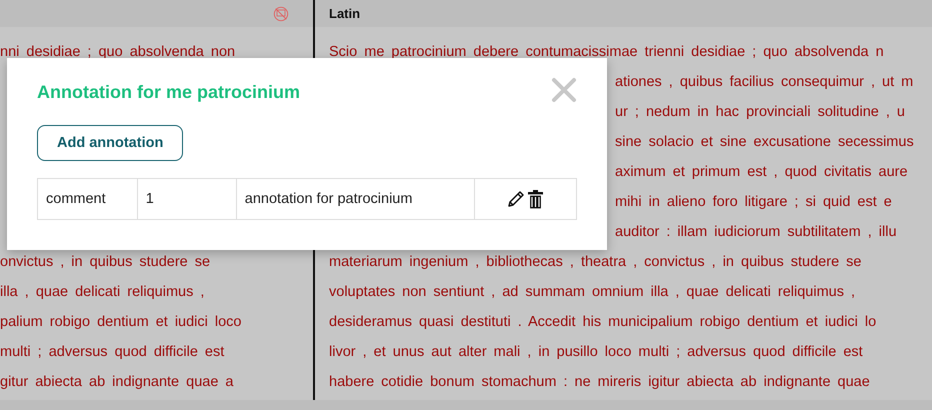  I want to click on add-annotation-button: Add annotation, so click(110, 143).